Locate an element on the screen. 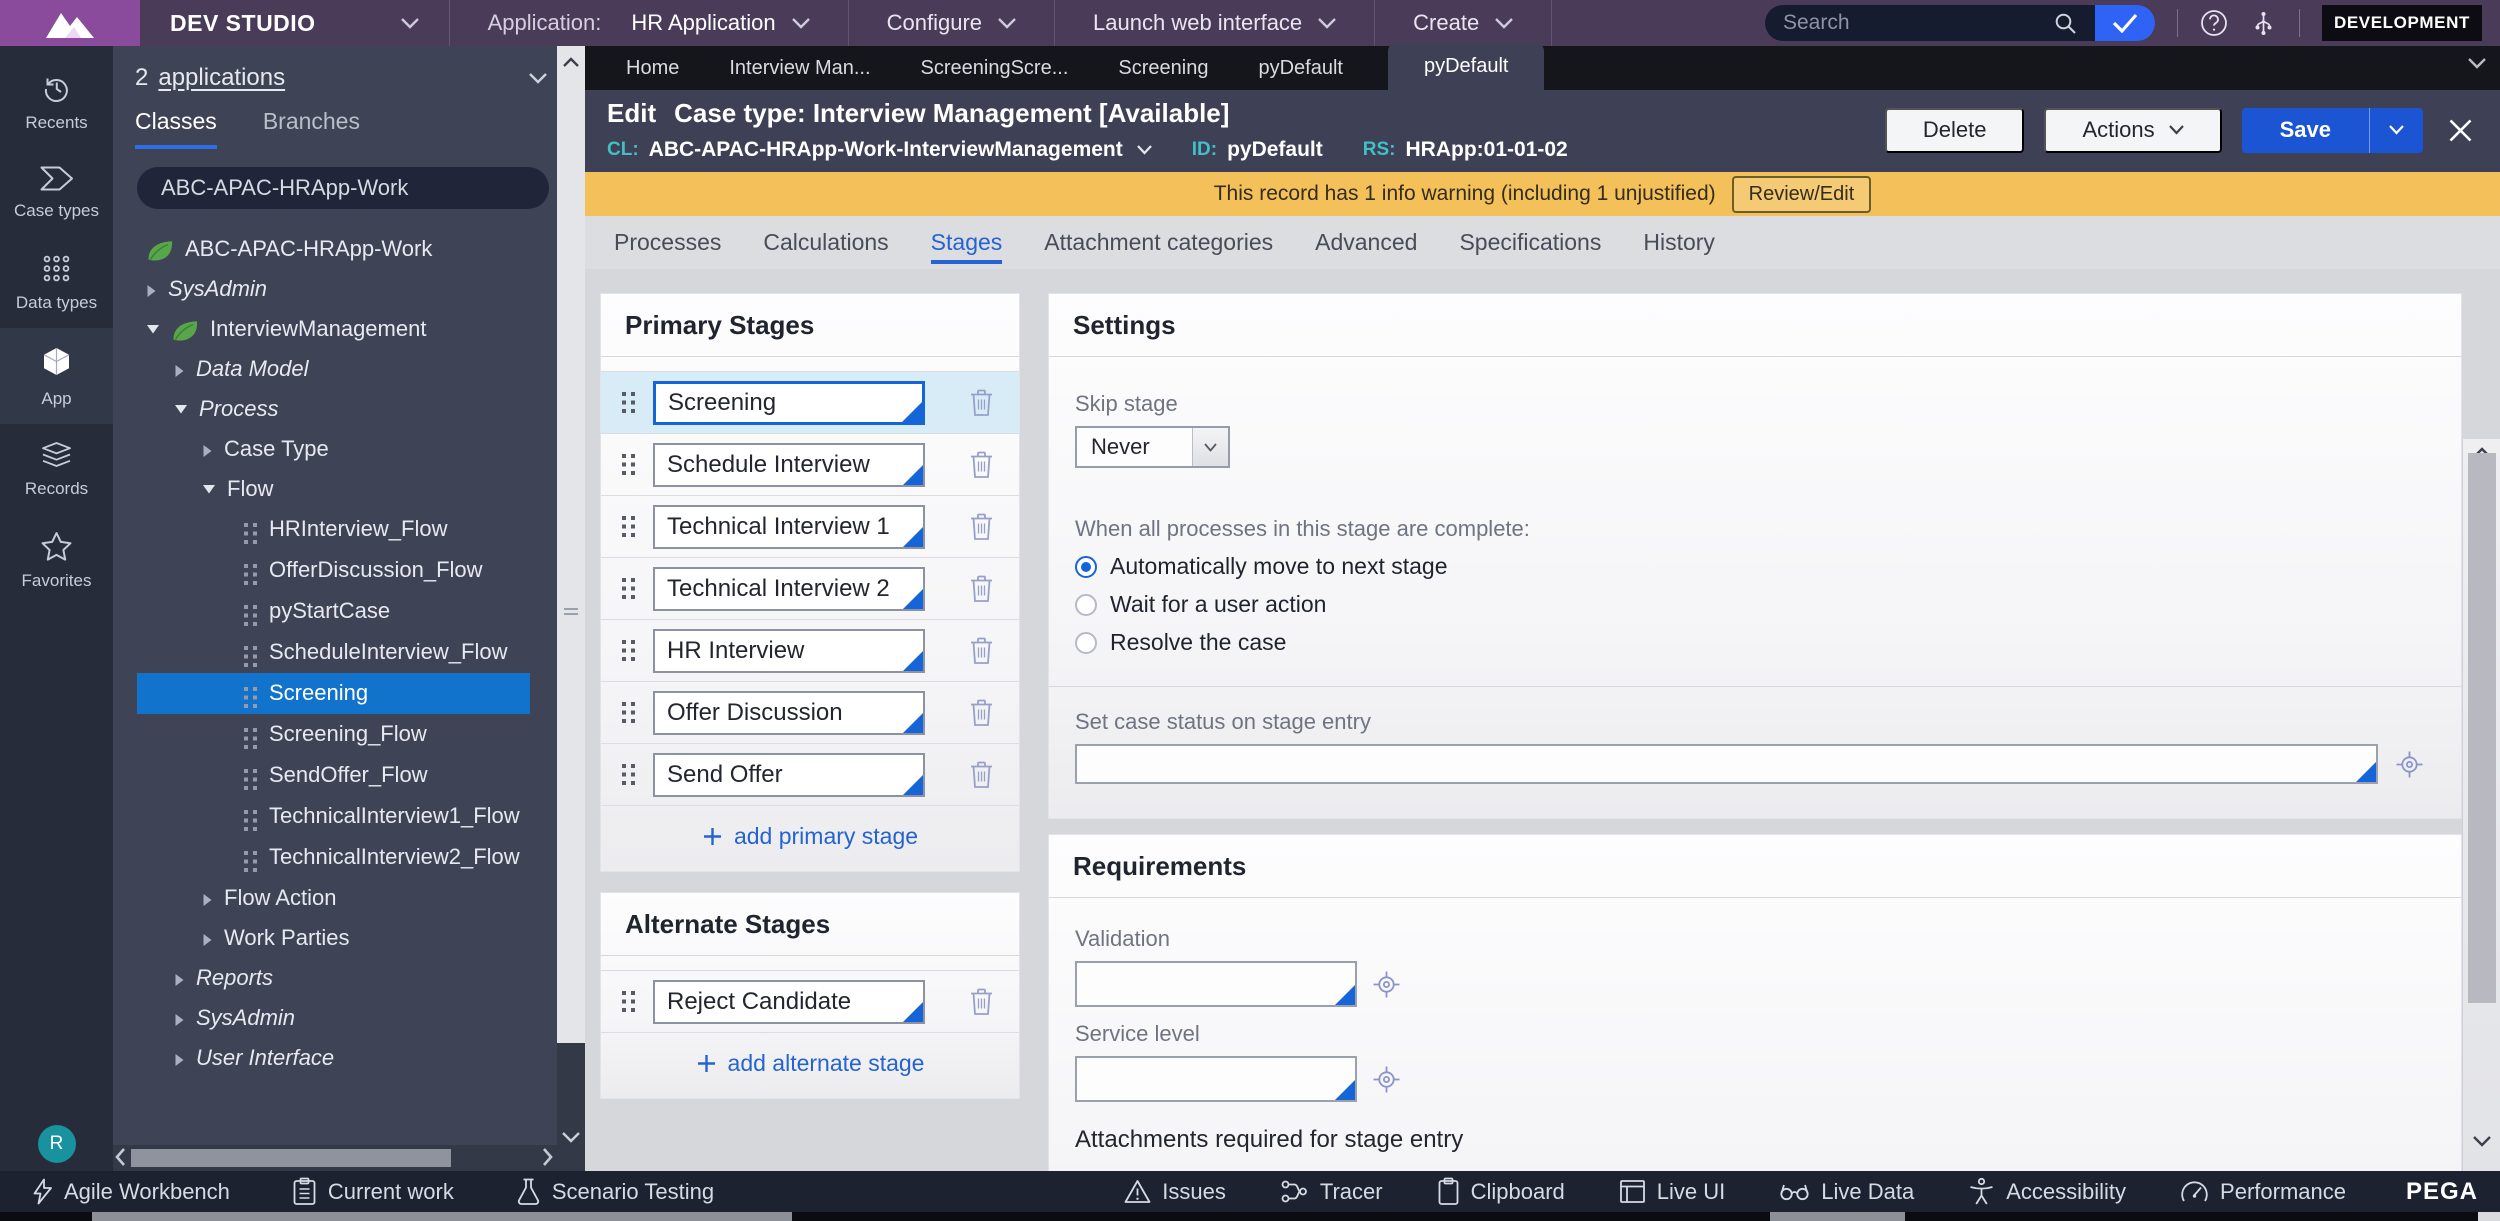 Image resolution: width=2500 pixels, height=1221 pixels. explorer-vertical-scrollbar is located at coordinates (571, 608).